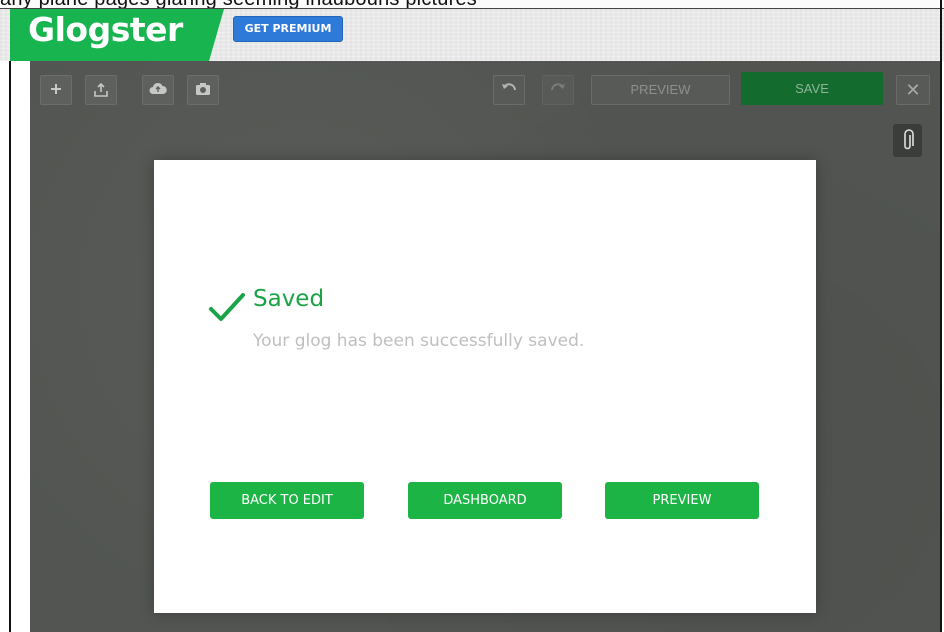 The width and height of the screenshot is (944, 632). What do you see at coordinates (288, 29) in the screenshot?
I see `get-premium-button: GET PREMIUM` at bounding box center [288, 29].